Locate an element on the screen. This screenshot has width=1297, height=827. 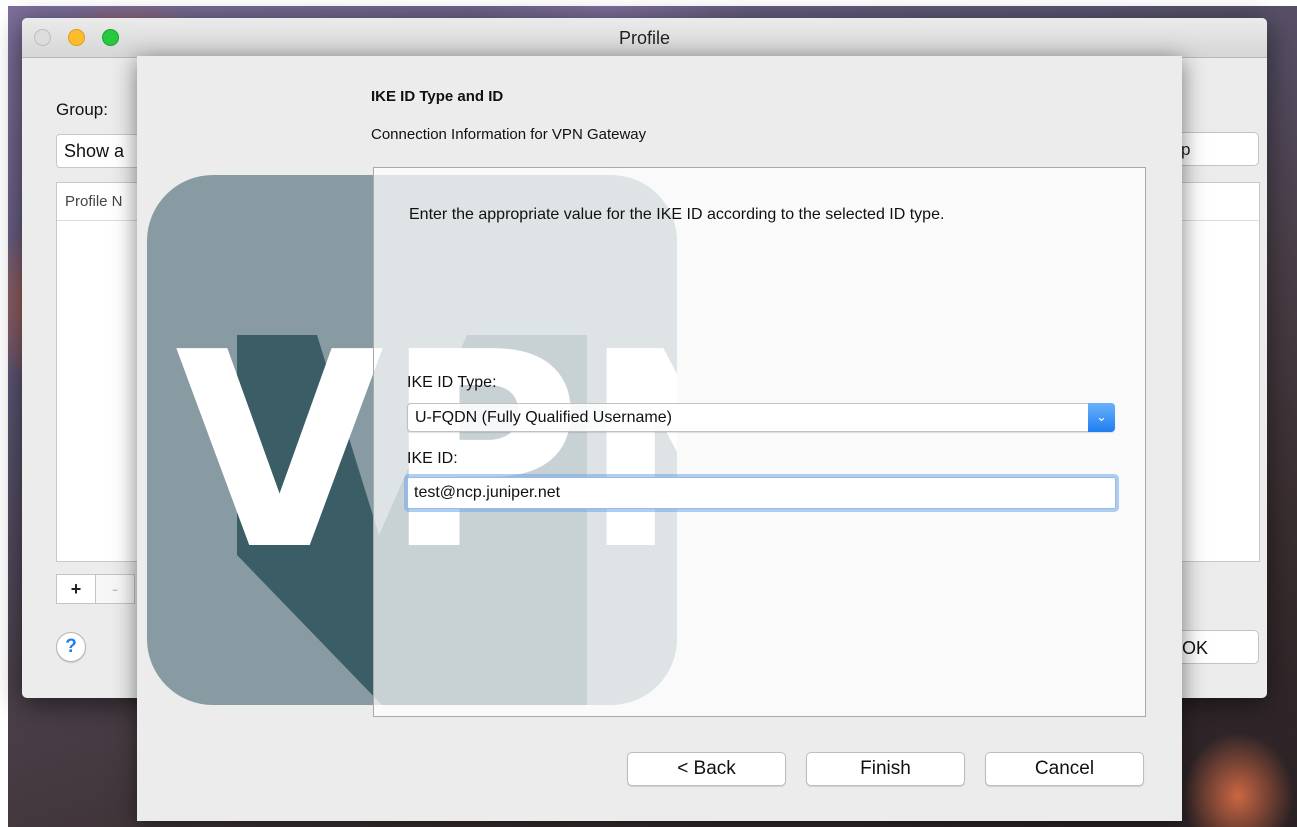
window-titlebar: Profile is located at coordinates (644, 38).